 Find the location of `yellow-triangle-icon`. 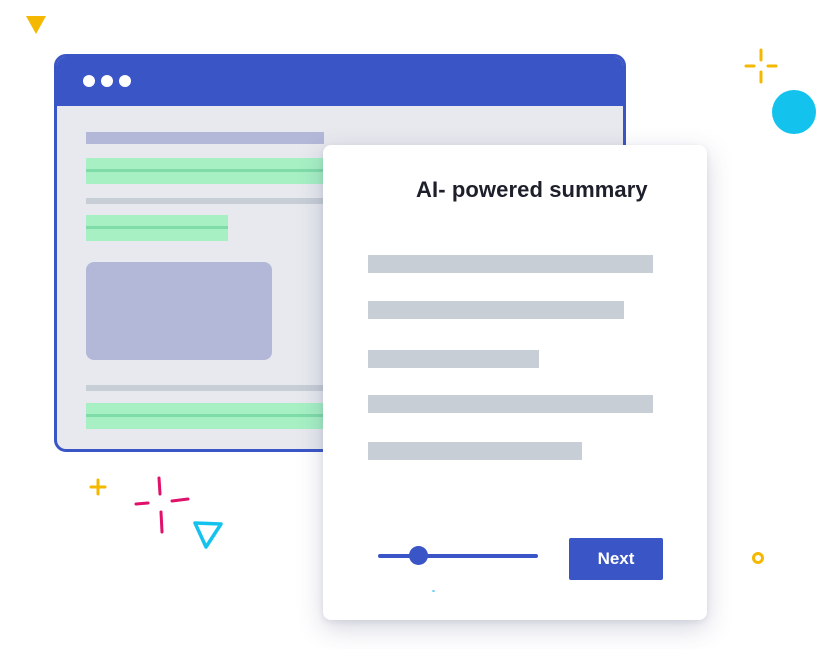

yellow-triangle-icon is located at coordinates (36, 25).